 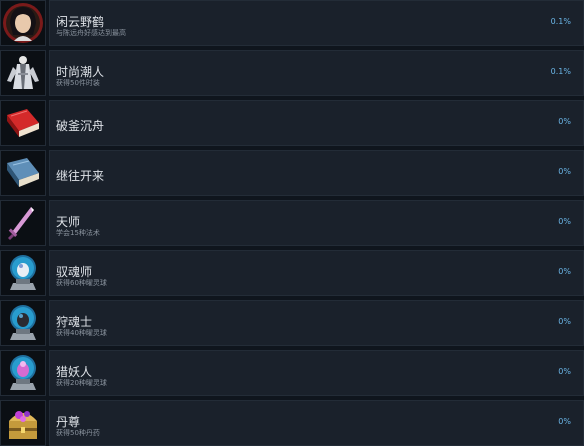 What do you see at coordinates (316, 423) in the screenshot?
I see `achievement-panel: 丹尊 获得50种丹药 0%` at bounding box center [316, 423].